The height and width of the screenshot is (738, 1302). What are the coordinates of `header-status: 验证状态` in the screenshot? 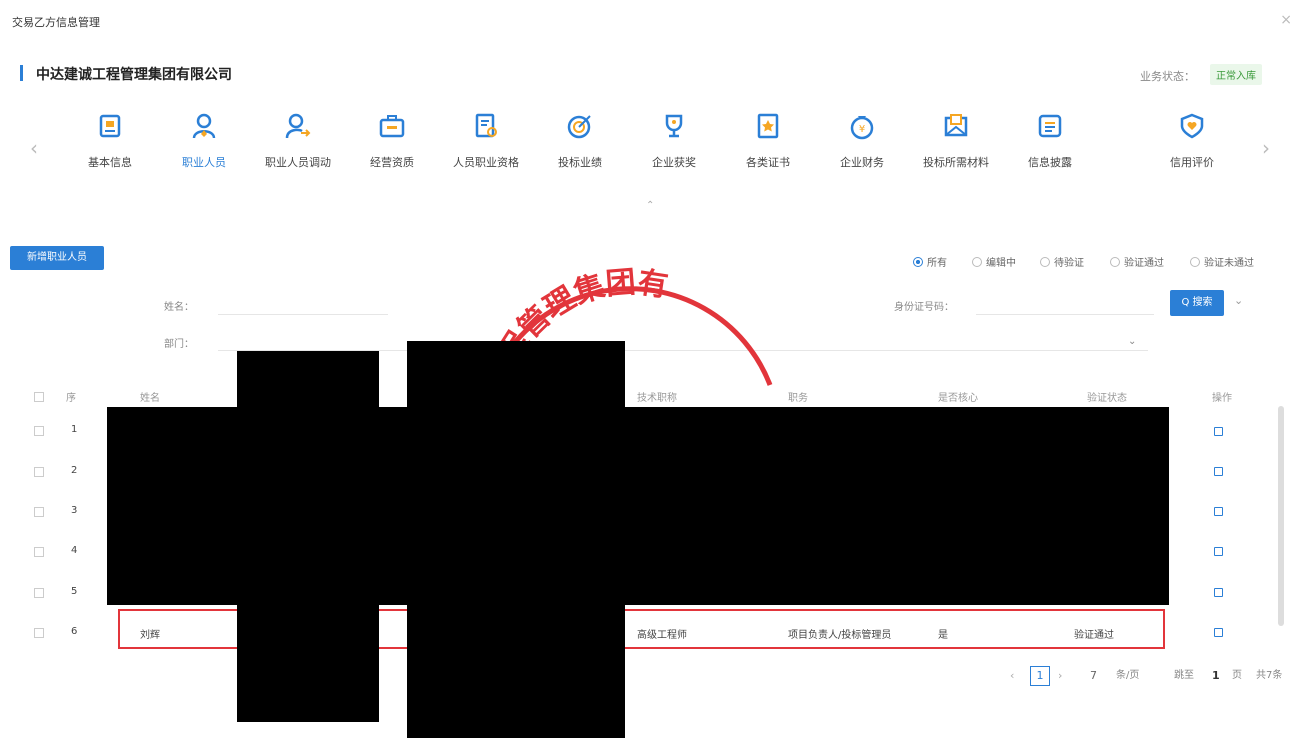 It's located at (1107, 398).